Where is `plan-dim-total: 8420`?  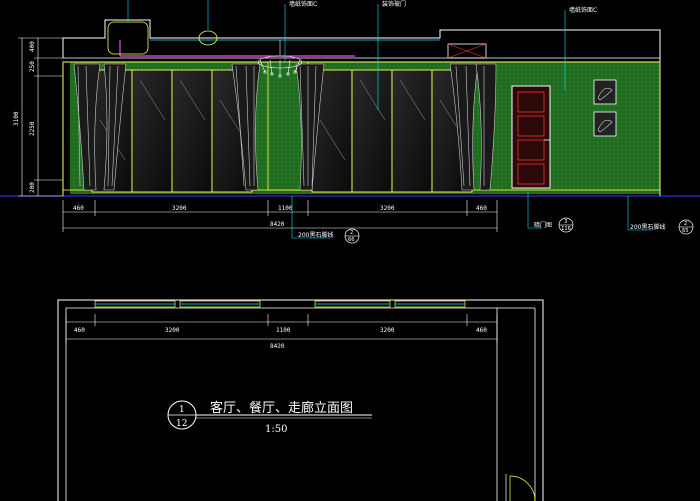
plan-dim-total: 8420 is located at coordinates (277, 346).